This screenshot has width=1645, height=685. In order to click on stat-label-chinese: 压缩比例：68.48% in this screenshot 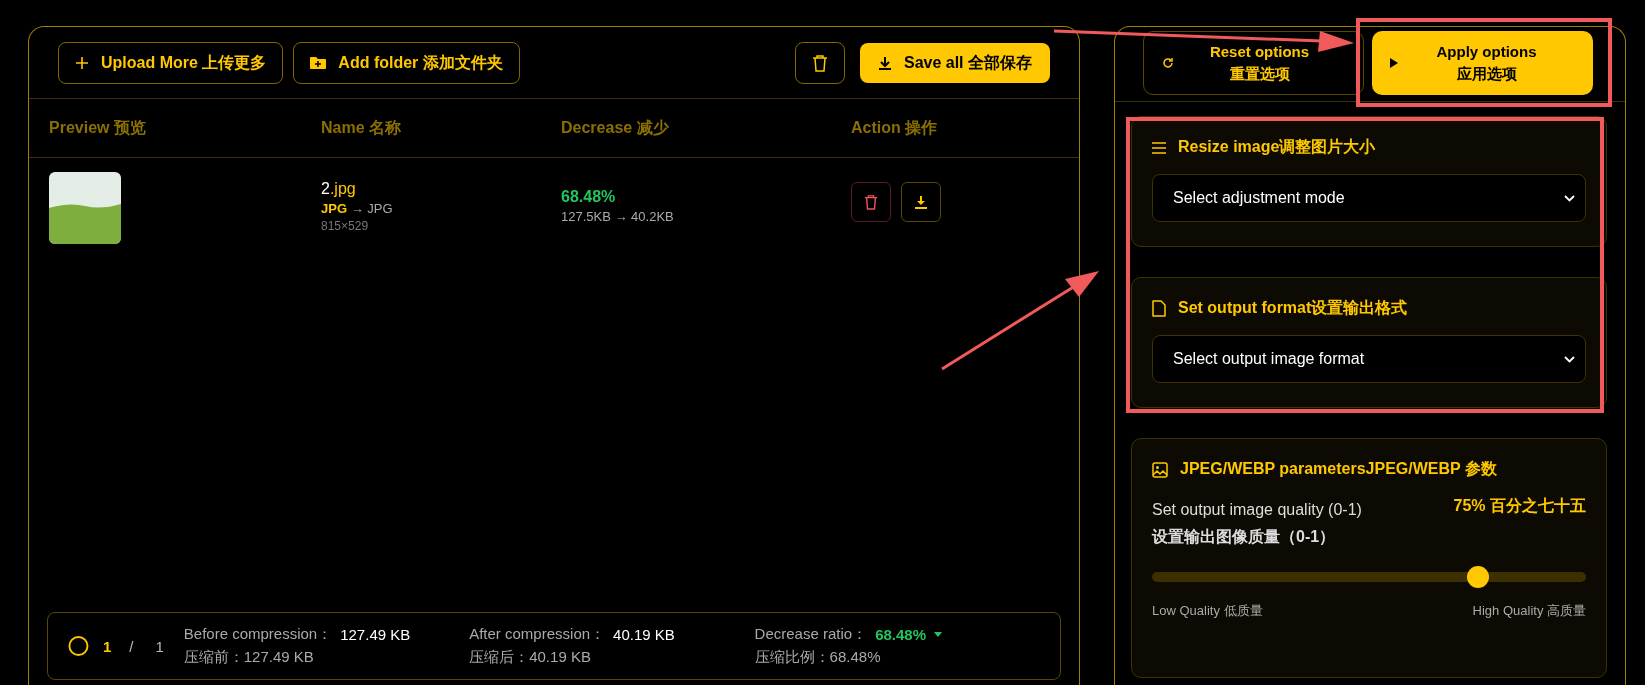, I will do `click(818, 657)`.